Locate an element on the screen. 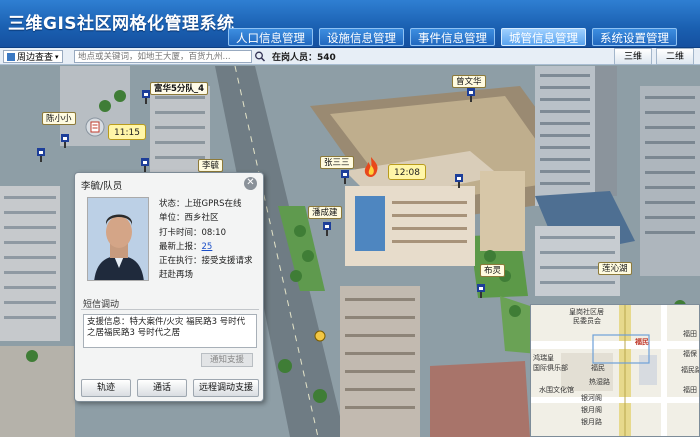 This screenshot has height=437, width=700. staff-label-2: 李毓 is located at coordinates (211, 165).